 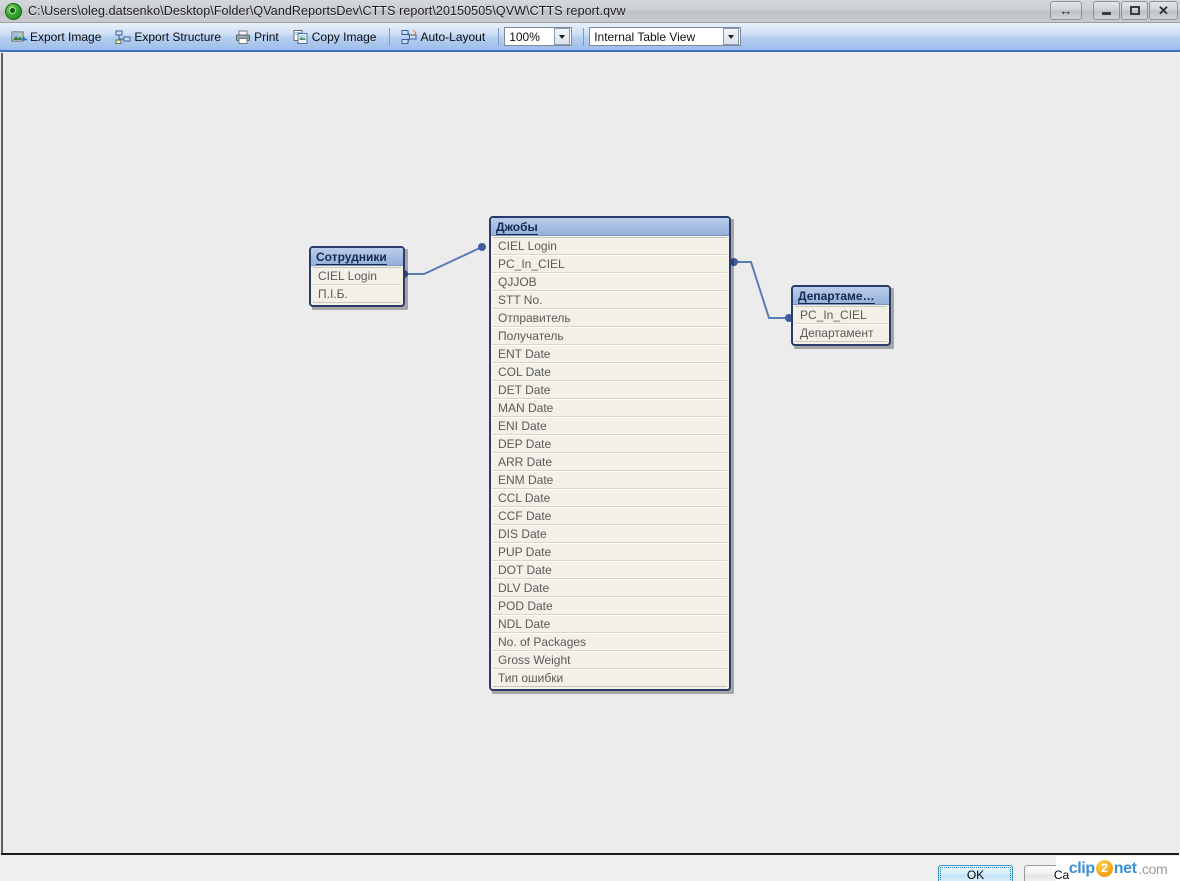 I want to click on field-row: DIS Date, so click(x=610, y=534).